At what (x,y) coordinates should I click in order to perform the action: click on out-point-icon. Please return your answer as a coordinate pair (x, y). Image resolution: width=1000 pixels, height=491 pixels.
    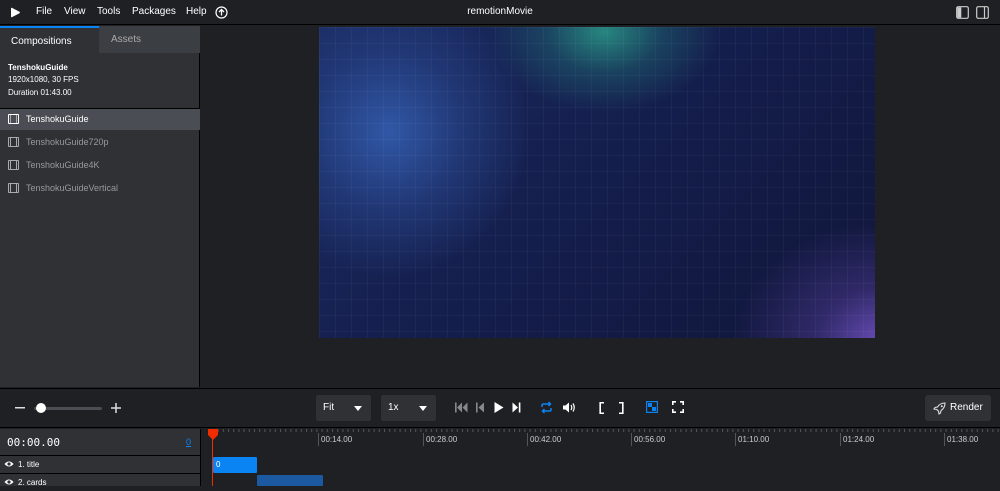
    Looking at the image, I should click on (621, 408).